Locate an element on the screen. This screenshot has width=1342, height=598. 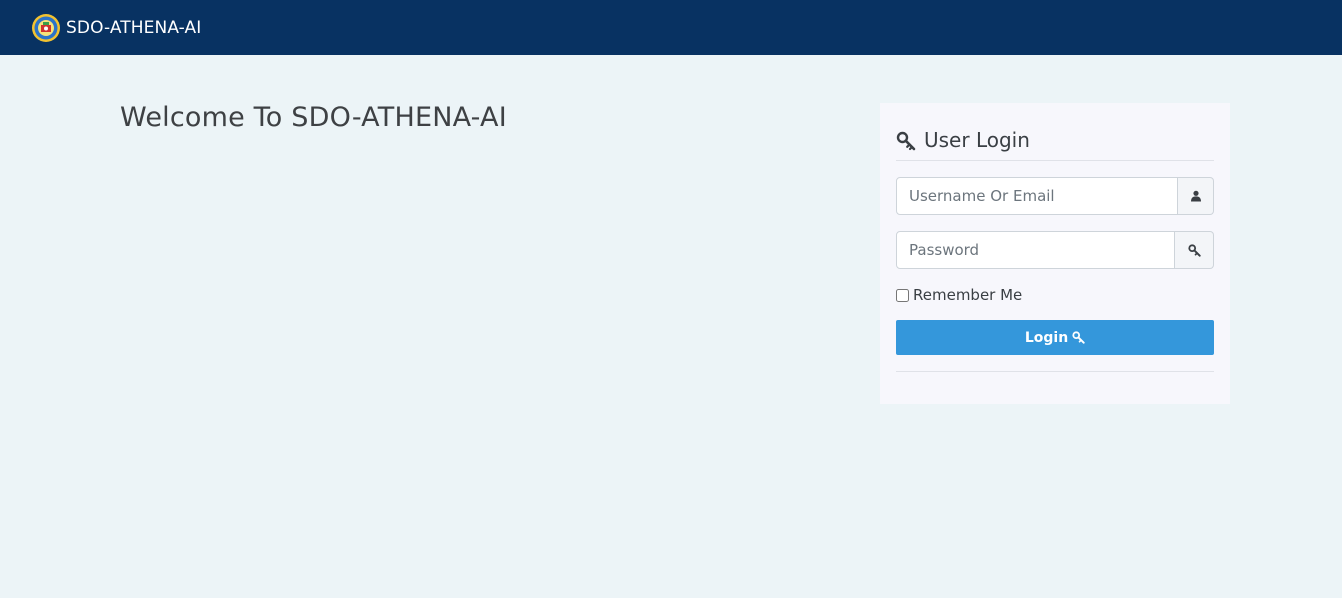
footer-divider is located at coordinates (1055, 371).